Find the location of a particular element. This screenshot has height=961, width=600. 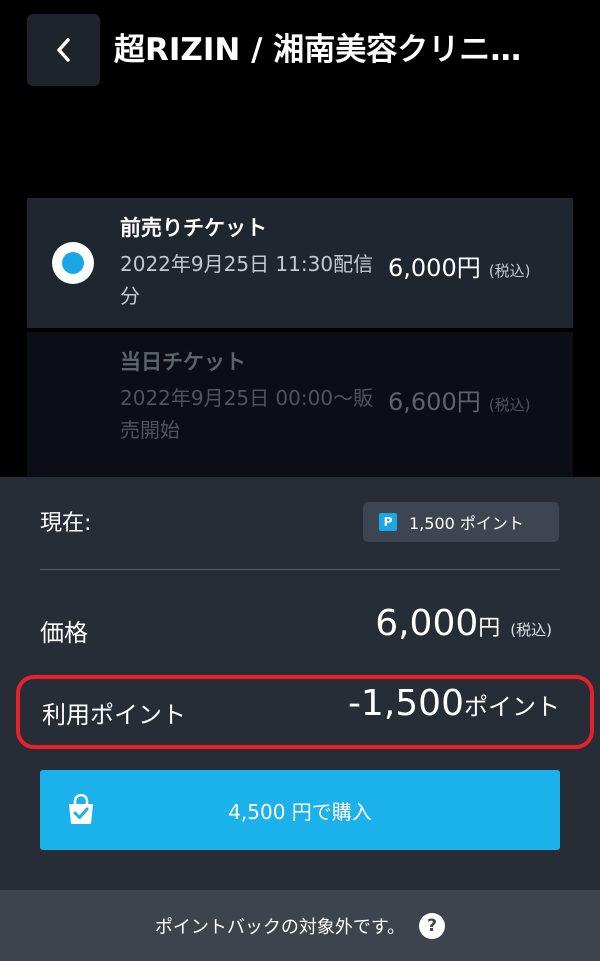

ticket-price: 6,000円 (税込) is located at coordinates (459, 265).